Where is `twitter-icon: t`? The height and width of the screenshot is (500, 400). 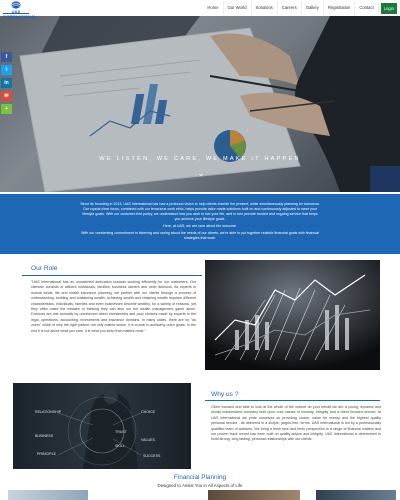 twitter-icon: t is located at coordinates (6, 70).